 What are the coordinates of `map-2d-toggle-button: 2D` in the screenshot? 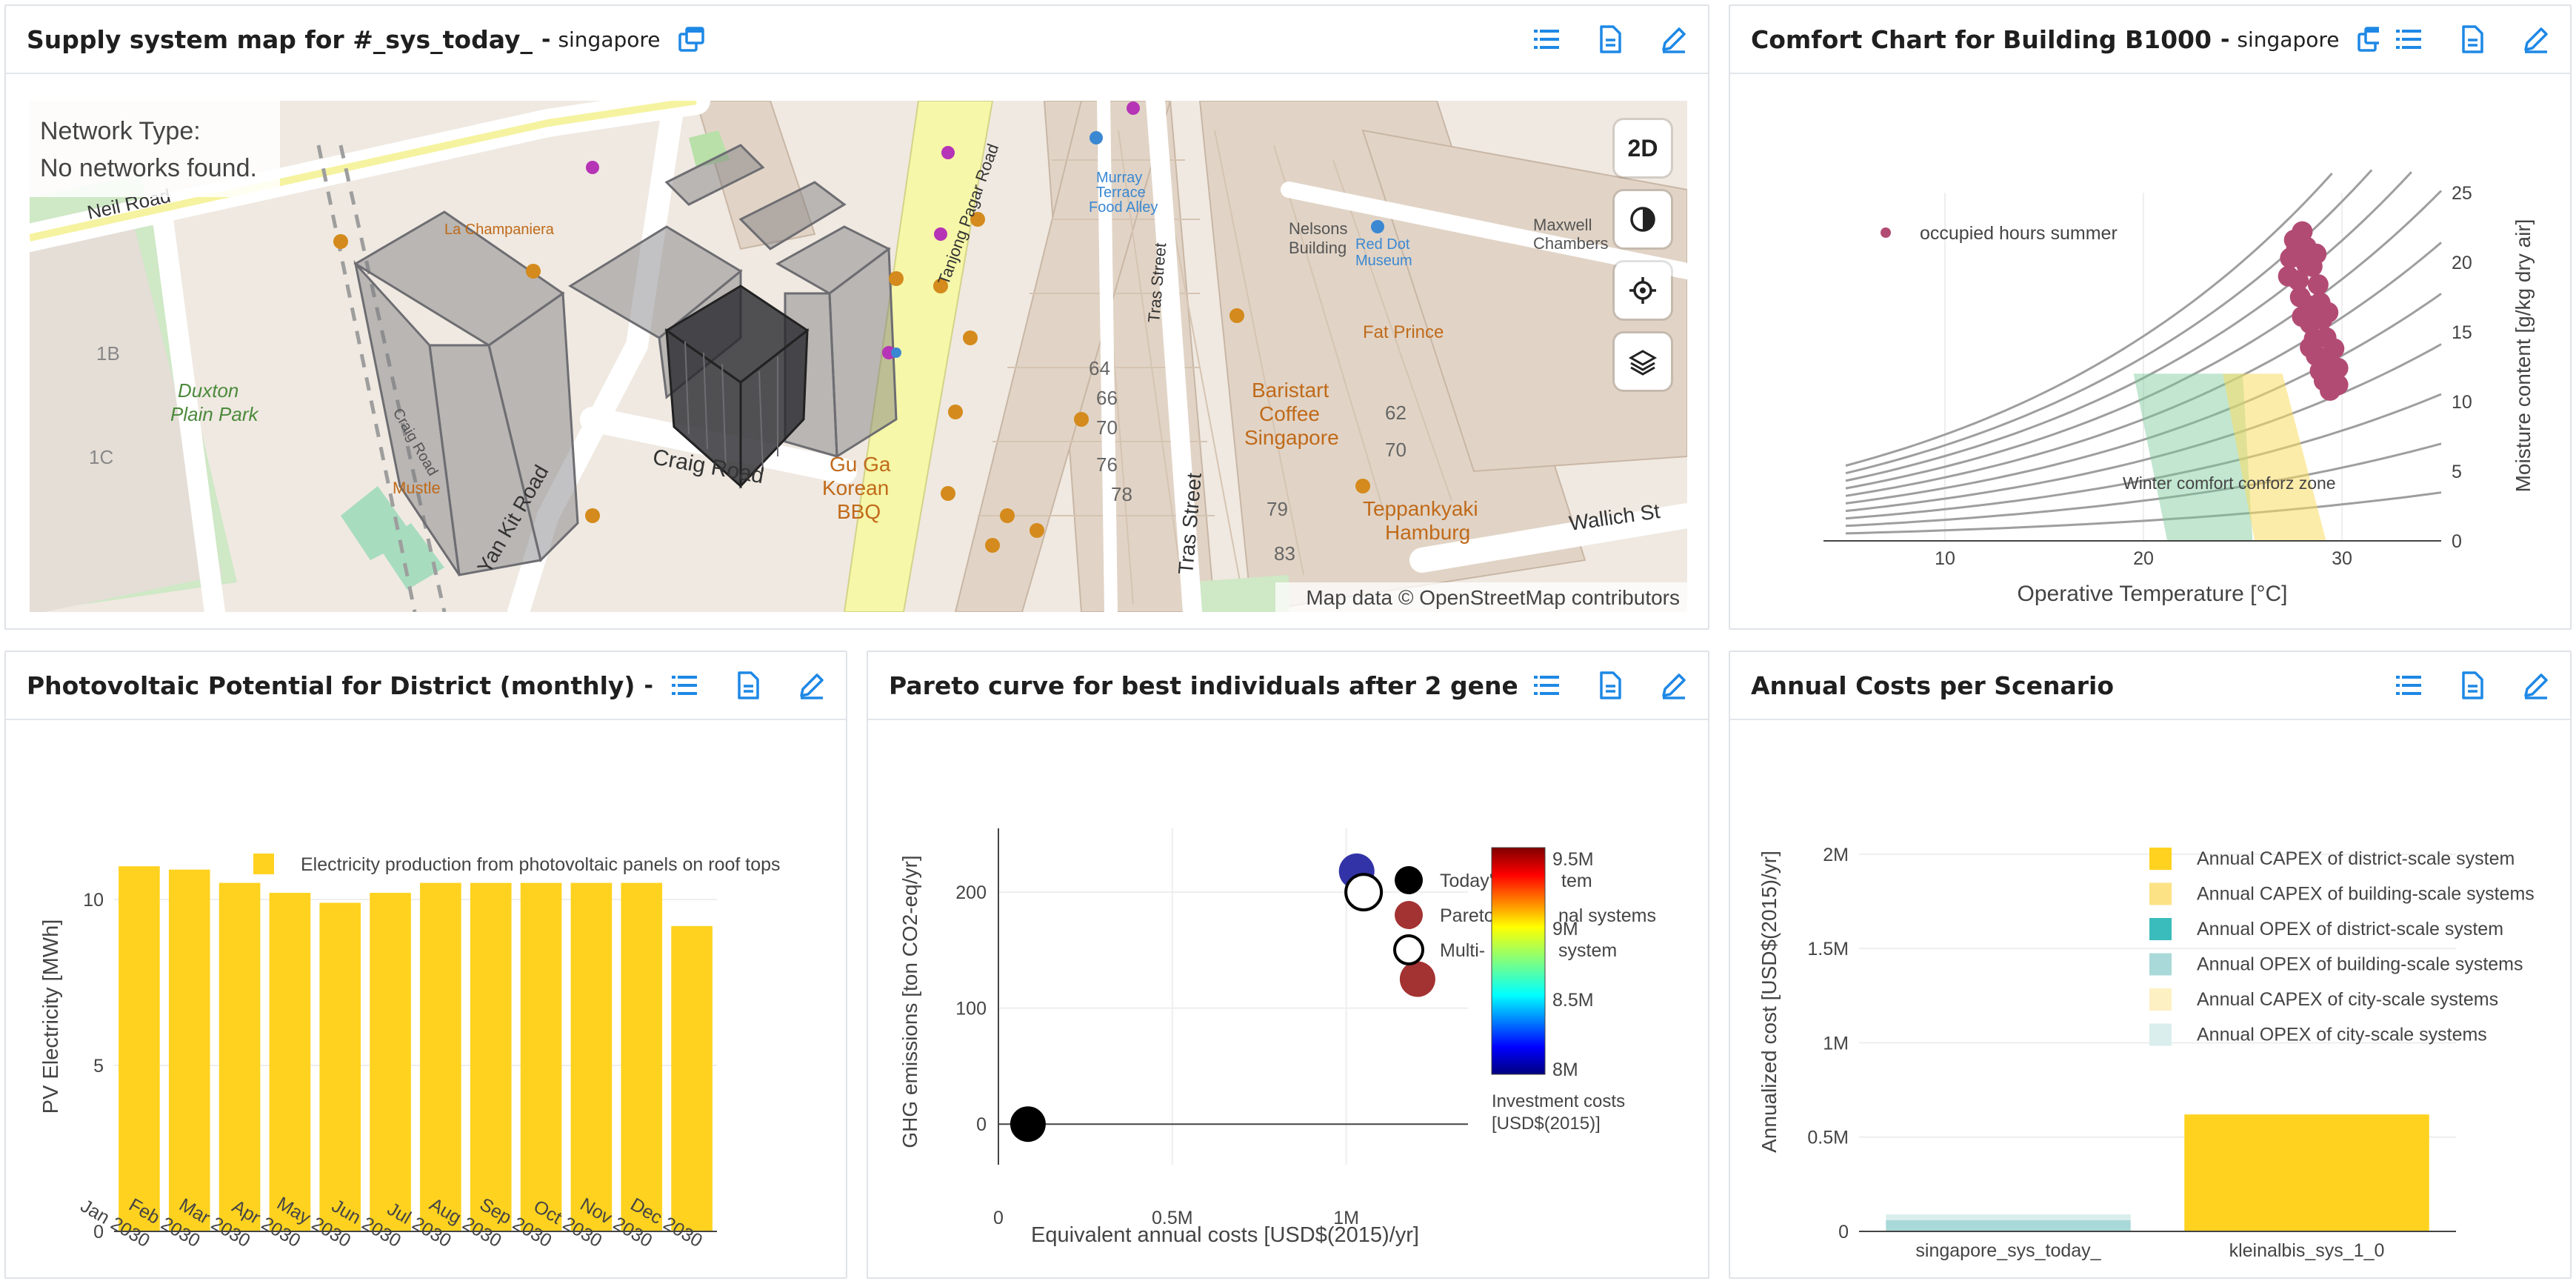 It's located at (1643, 148).